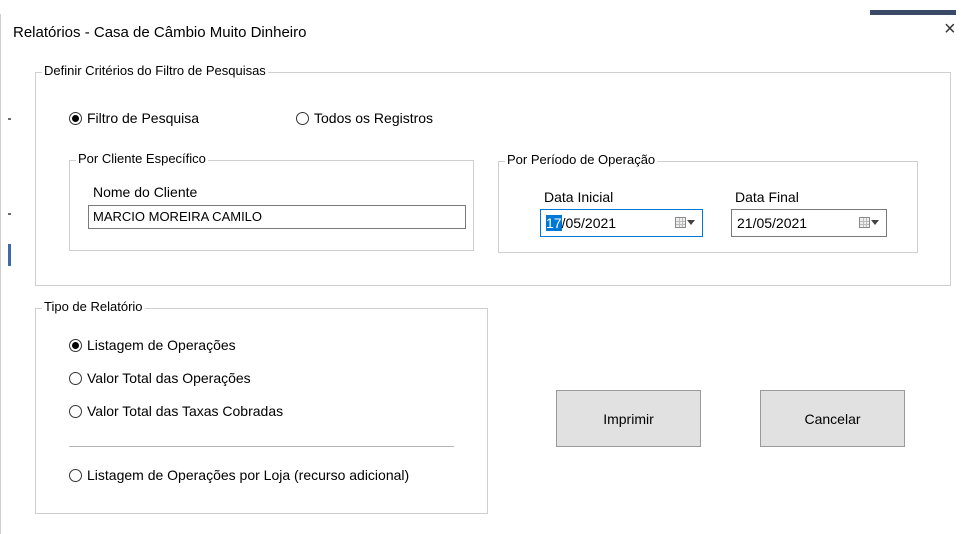 This screenshot has height=534, width=973. I want to click on window-left-edge, so click(4, 274).